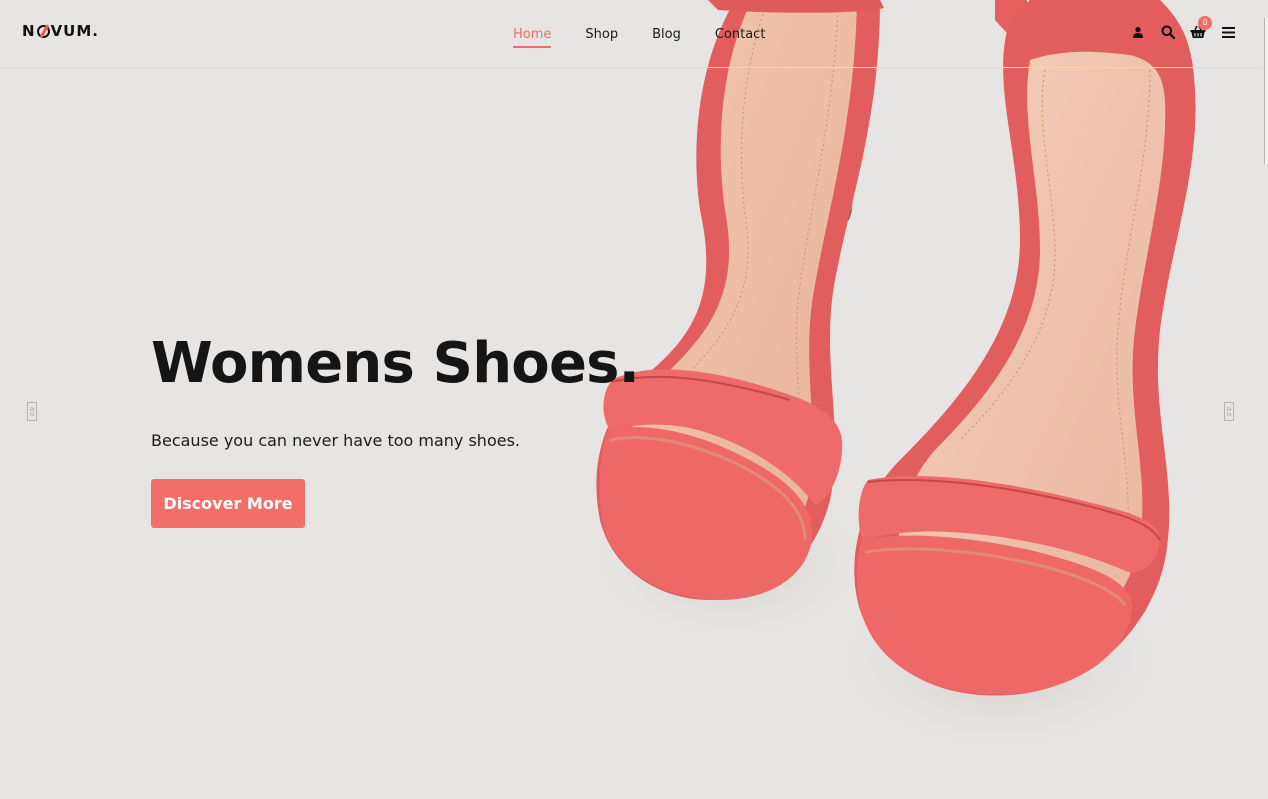 This screenshot has height=799, width=1268. Describe the element at coordinates (740, 34) in the screenshot. I see `nav-item-contact: Contact` at that location.